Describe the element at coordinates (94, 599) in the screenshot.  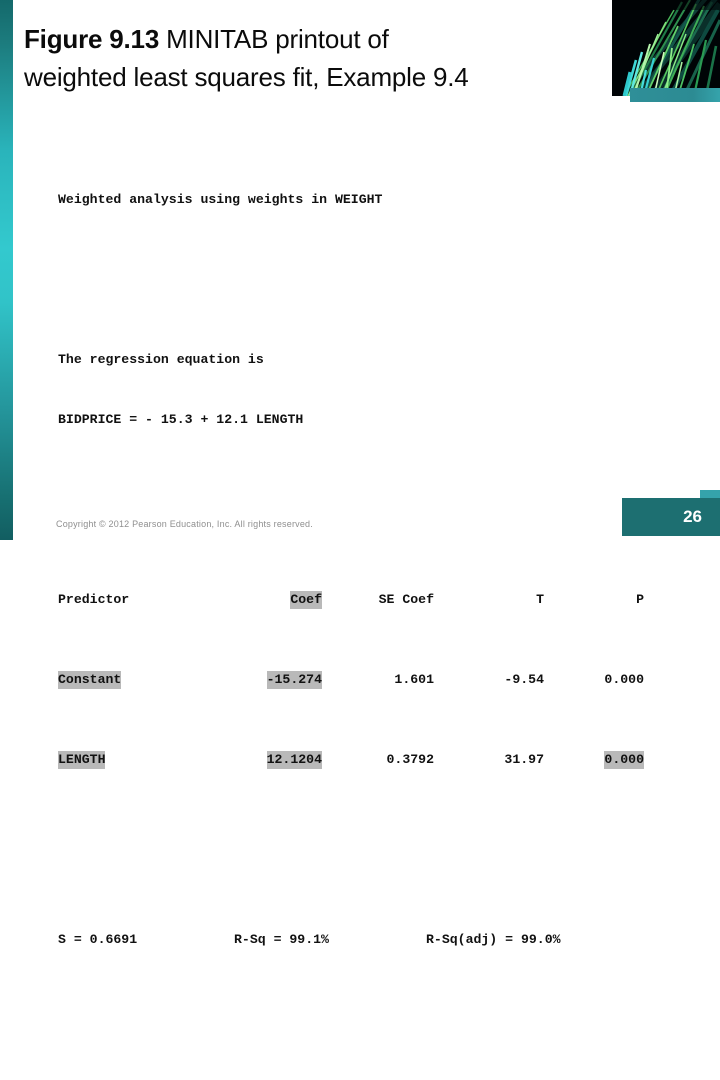
I see `header-predictor: Predictor` at that location.